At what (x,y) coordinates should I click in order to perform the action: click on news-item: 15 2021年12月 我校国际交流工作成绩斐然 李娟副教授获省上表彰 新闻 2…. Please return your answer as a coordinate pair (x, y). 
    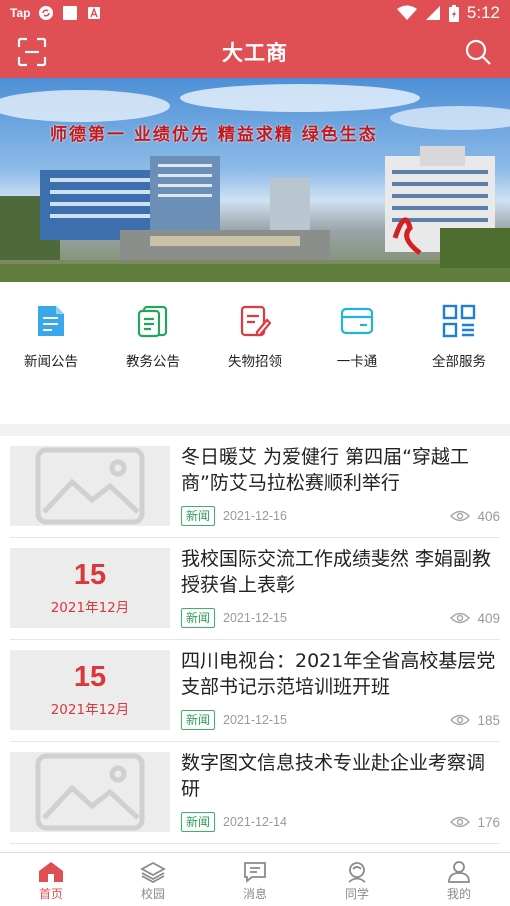
    Looking at the image, I should click on (255, 589).